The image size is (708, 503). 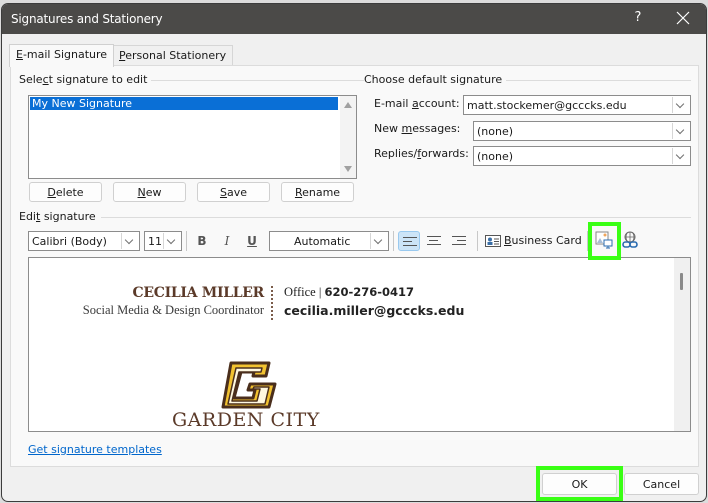 What do you see at coordinates (417, 103) in the screenshot?
I see `email-account-label: E-mail account:` at bounding box center [417, 103].